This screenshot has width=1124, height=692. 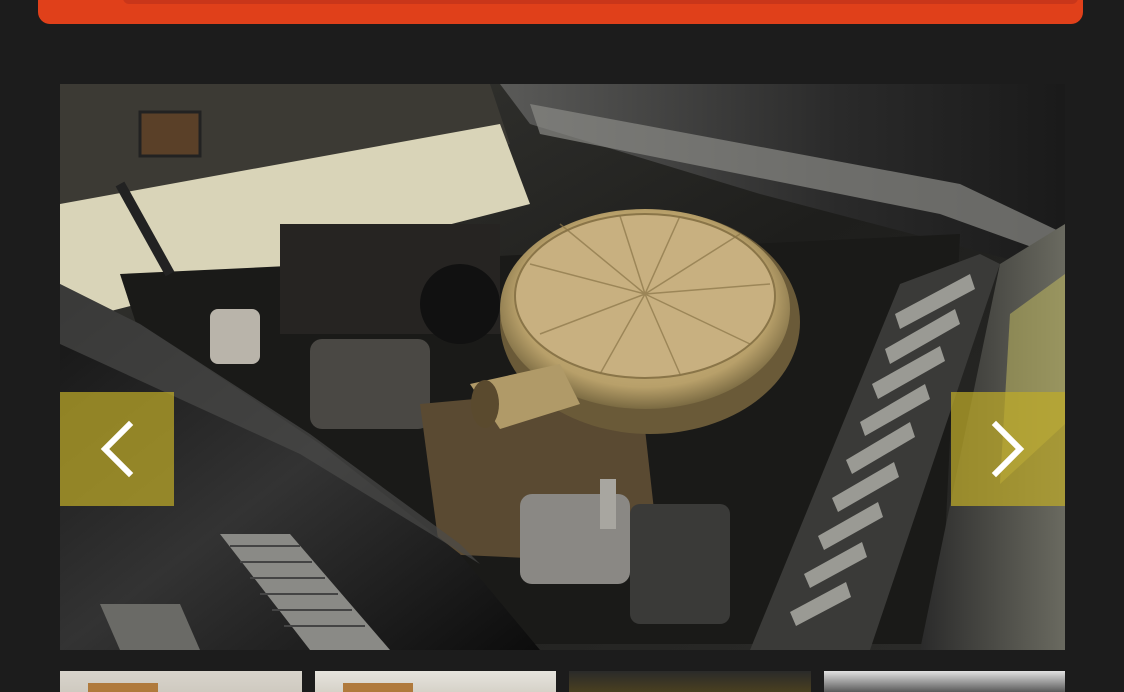 I want to click on top-banner, so click(x=560, y=12).